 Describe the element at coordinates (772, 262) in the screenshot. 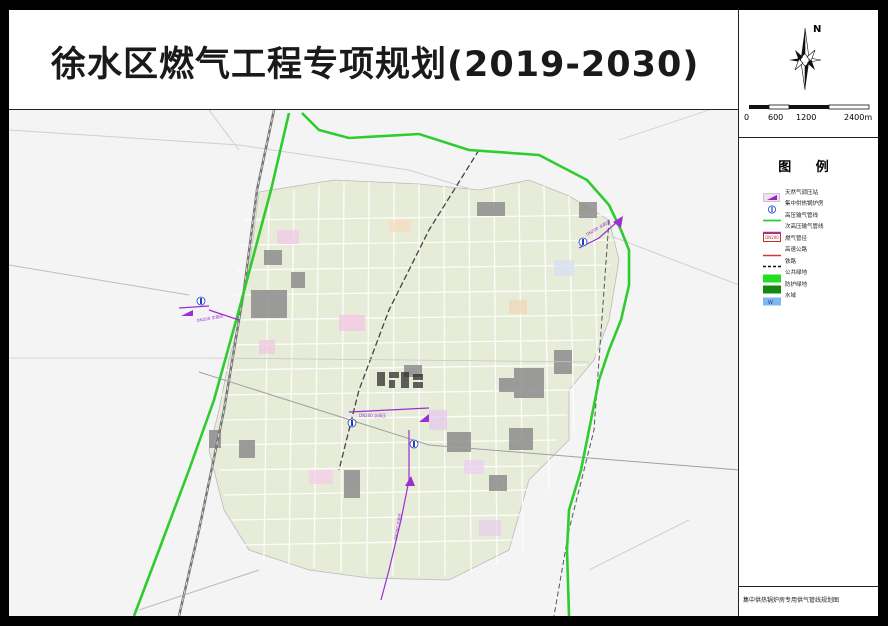

I see `railway-icon` at that location.